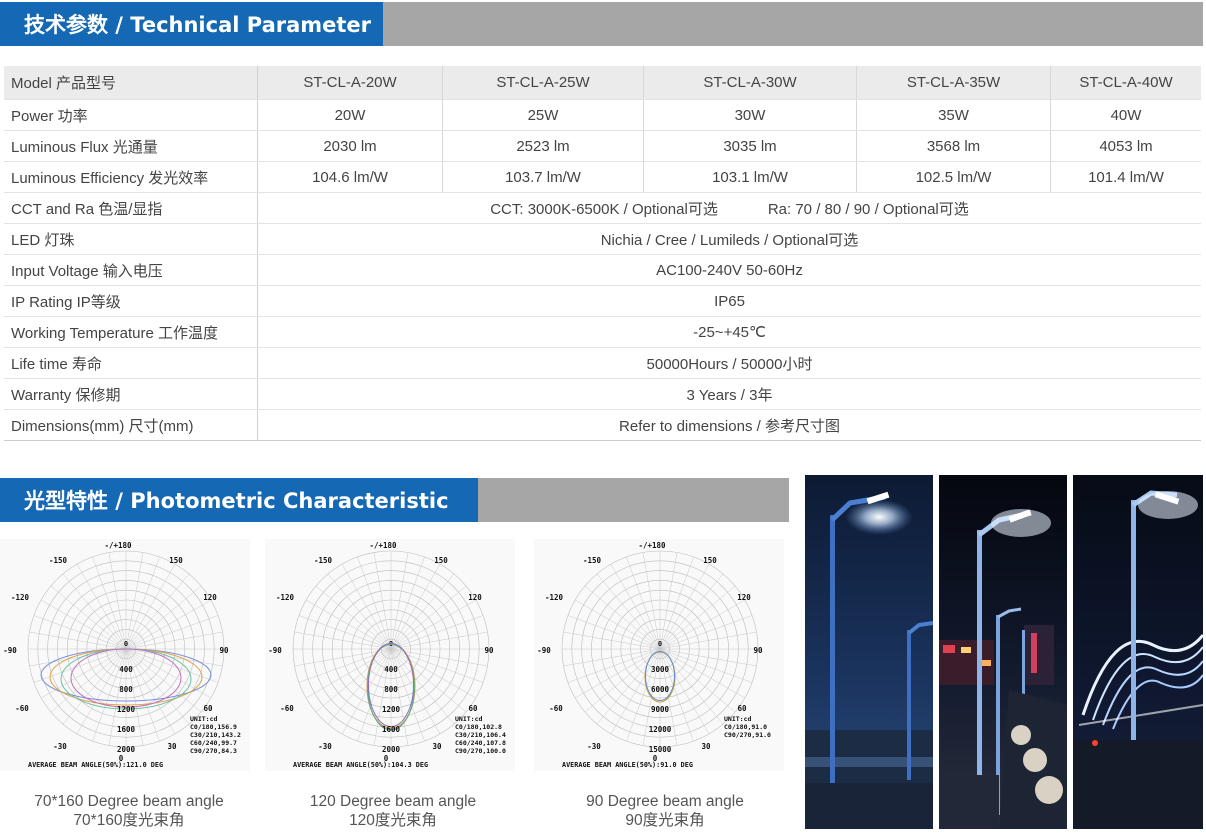 This screenshot has width=1206, height=834. What do you see at coordinates (729, 332) in the screenshot?
I see `table-cell: -25~+45℃` at bounding box center [729, 332].